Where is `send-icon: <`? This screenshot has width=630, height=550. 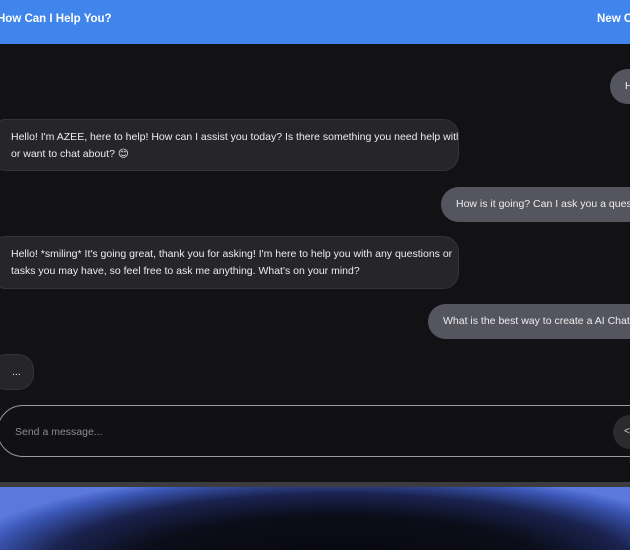
send-icon: < is located at coordinates (627, 431).